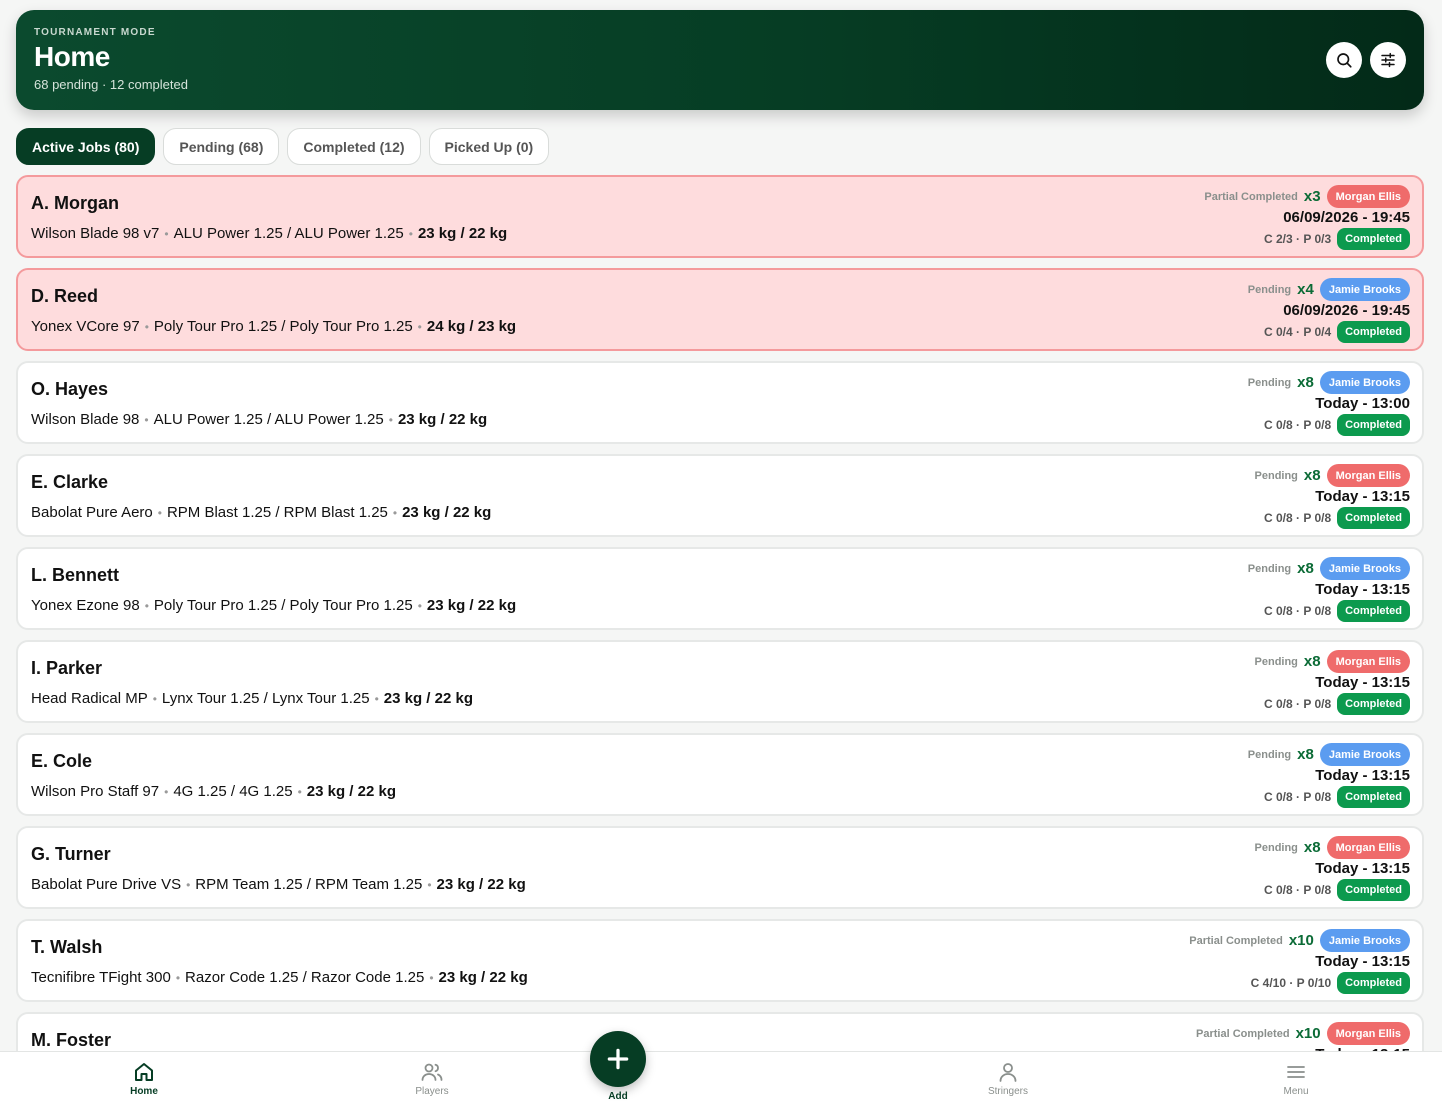 The height and width of the screenshot is (1102, 1442). Describe the element at coordinates (1362, 682) in the screenshot. I see `due-time: Today - 13:15` at that location.